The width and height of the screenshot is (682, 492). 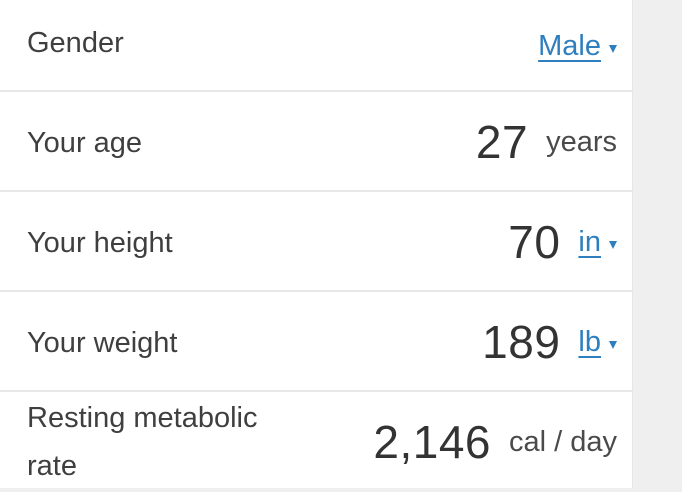 What do you see at coordinates (432, 442) in the screenshot?
I see `rmr-value: 2,146` at bounding box center [432, 442].